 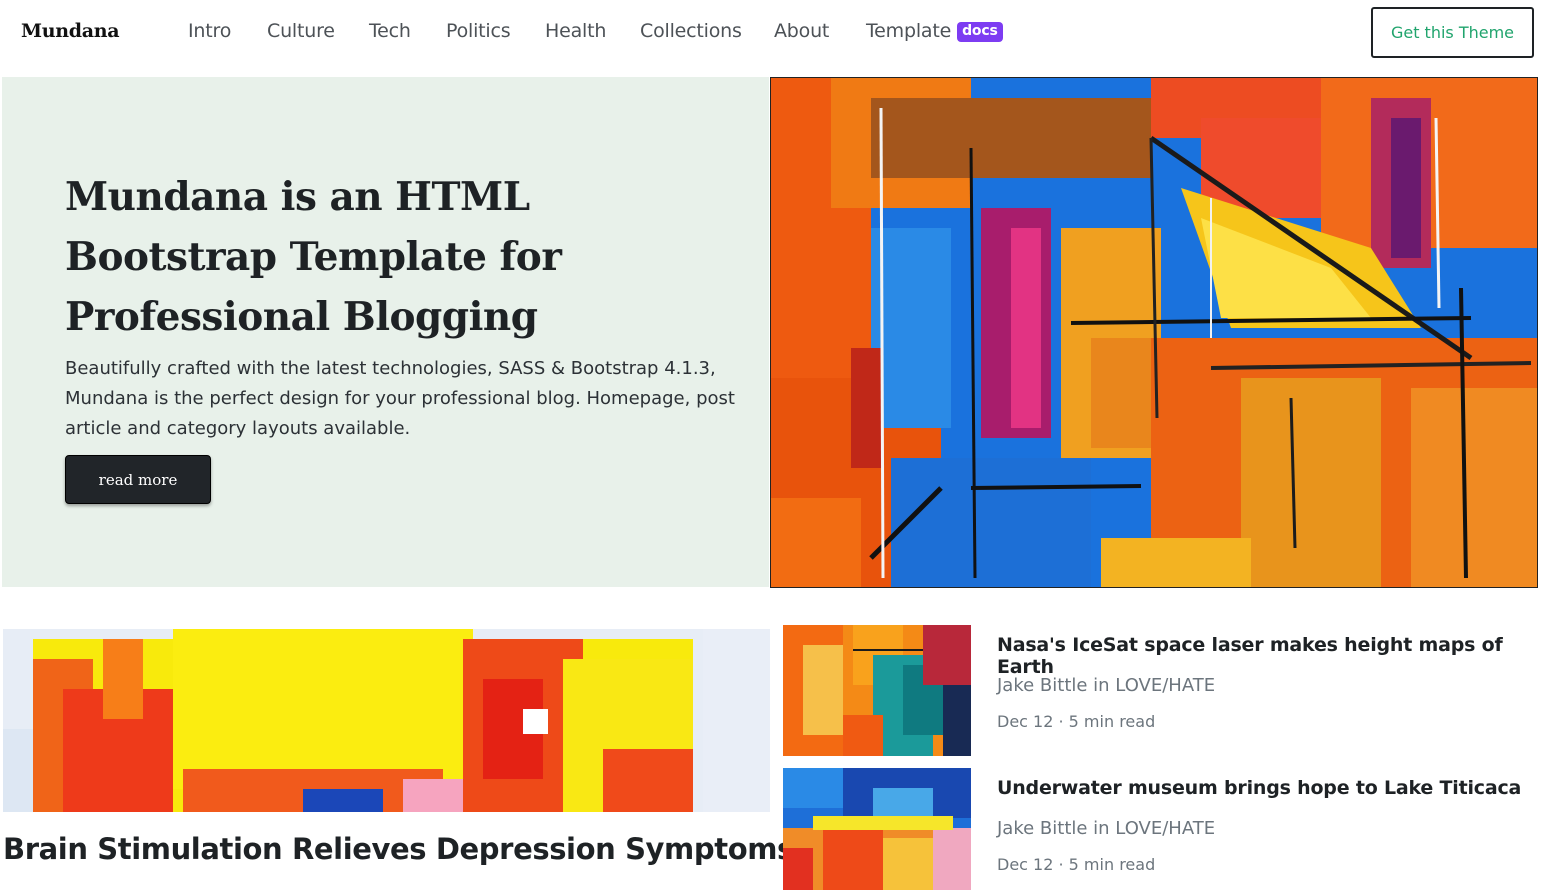 I want to click on brand-logo: Mundana, so click(x=70, y=31).